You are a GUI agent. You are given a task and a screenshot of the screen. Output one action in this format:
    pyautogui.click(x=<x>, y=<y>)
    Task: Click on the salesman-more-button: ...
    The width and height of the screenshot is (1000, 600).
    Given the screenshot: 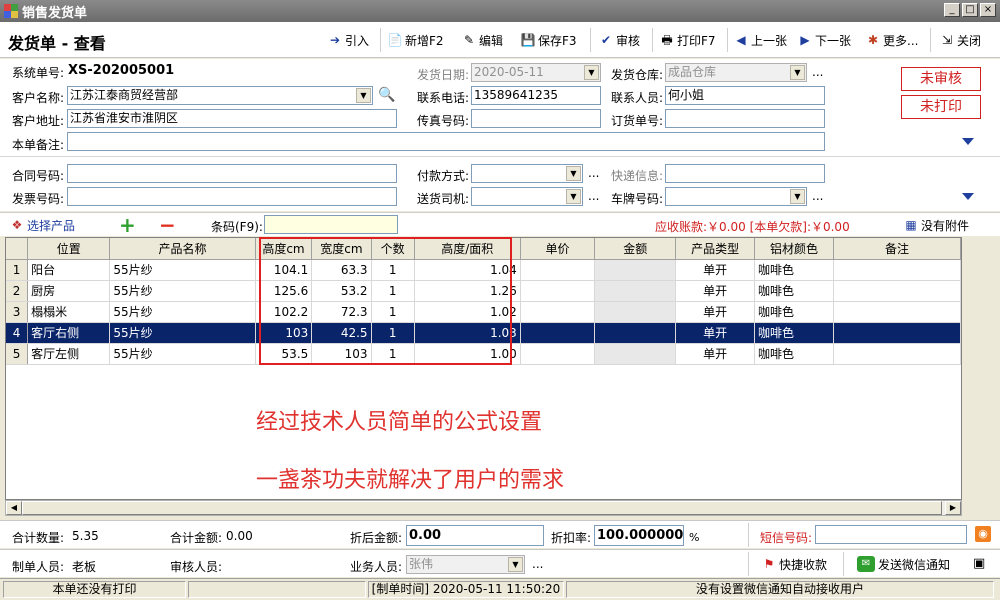 What is the action you would take?
    pyautogui.click(x=537, y=564)
    